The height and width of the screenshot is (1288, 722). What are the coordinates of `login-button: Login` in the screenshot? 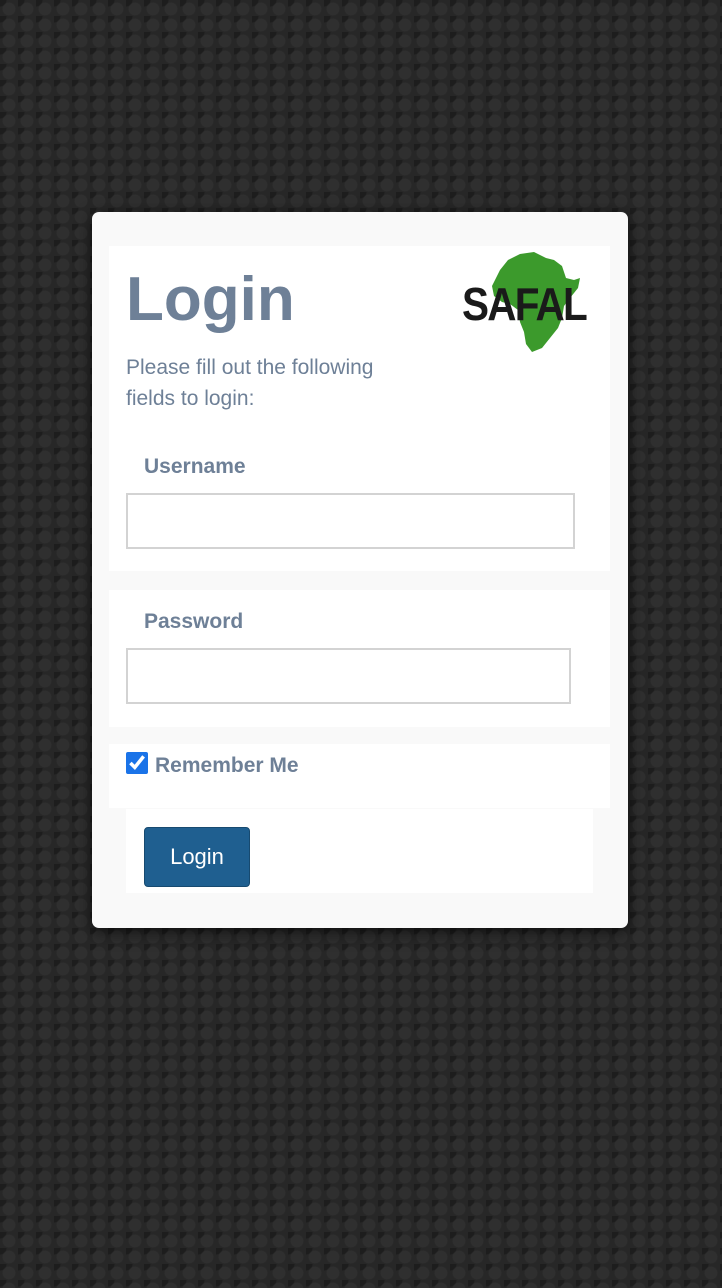 It's located at (197, 857).